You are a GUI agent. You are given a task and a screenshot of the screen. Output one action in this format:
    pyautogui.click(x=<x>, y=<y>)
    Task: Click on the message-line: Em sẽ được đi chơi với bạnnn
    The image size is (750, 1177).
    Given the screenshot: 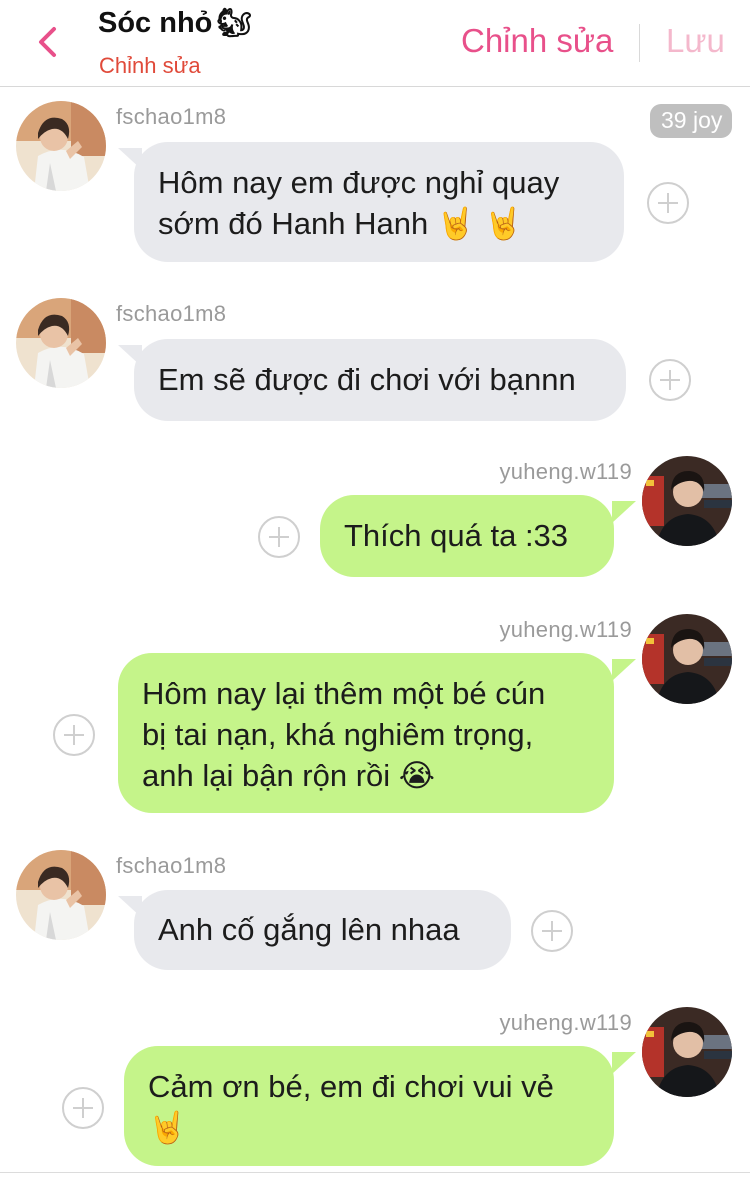 What is the action you would take?
    pyautogui.click(x=367, y=379)
    